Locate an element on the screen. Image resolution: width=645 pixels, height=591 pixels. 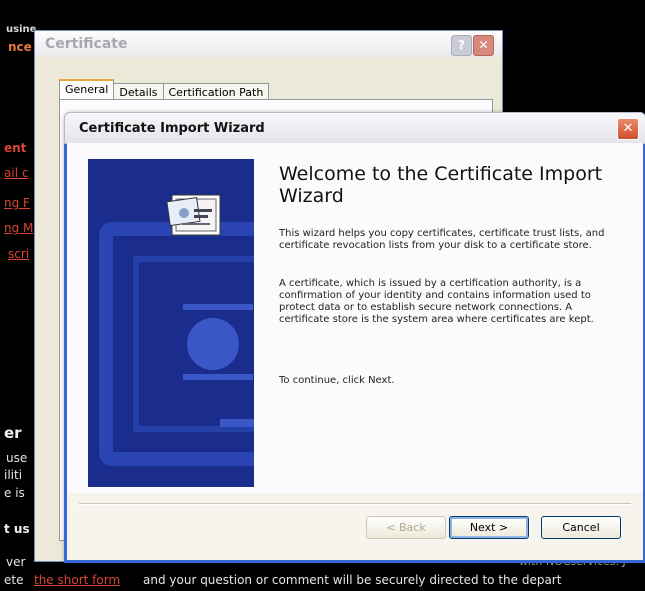
background-text-fragment: ent is located at coordinates (15, 148).